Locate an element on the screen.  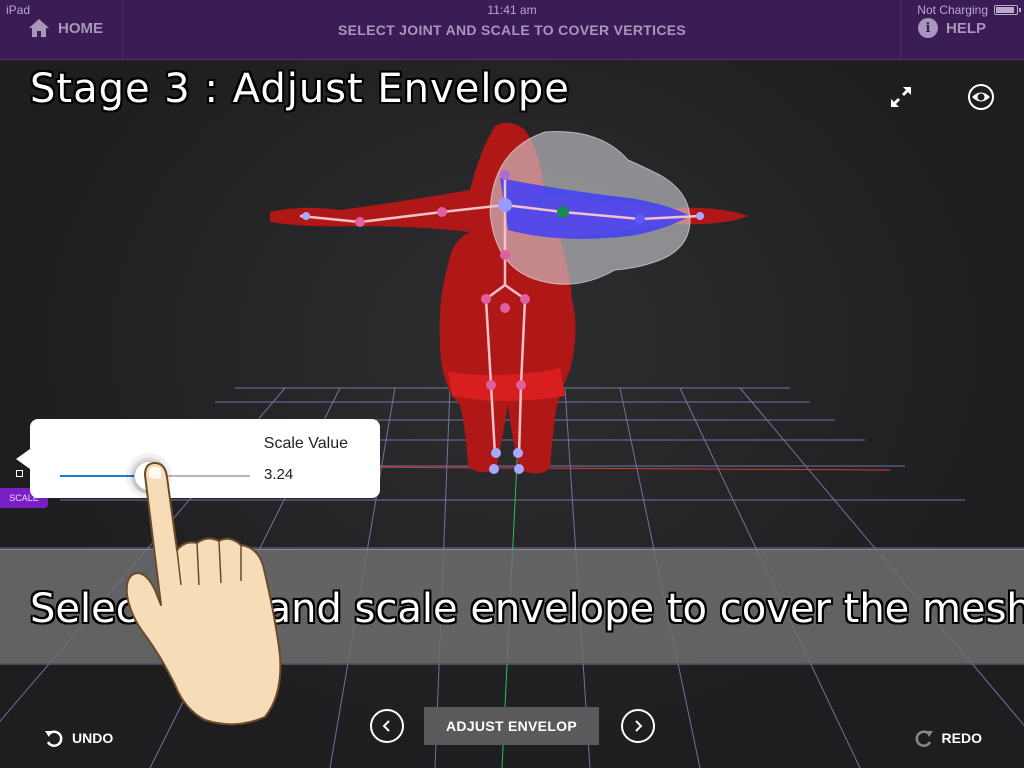
redo-button: REDO is located at coordinates (948, 738).